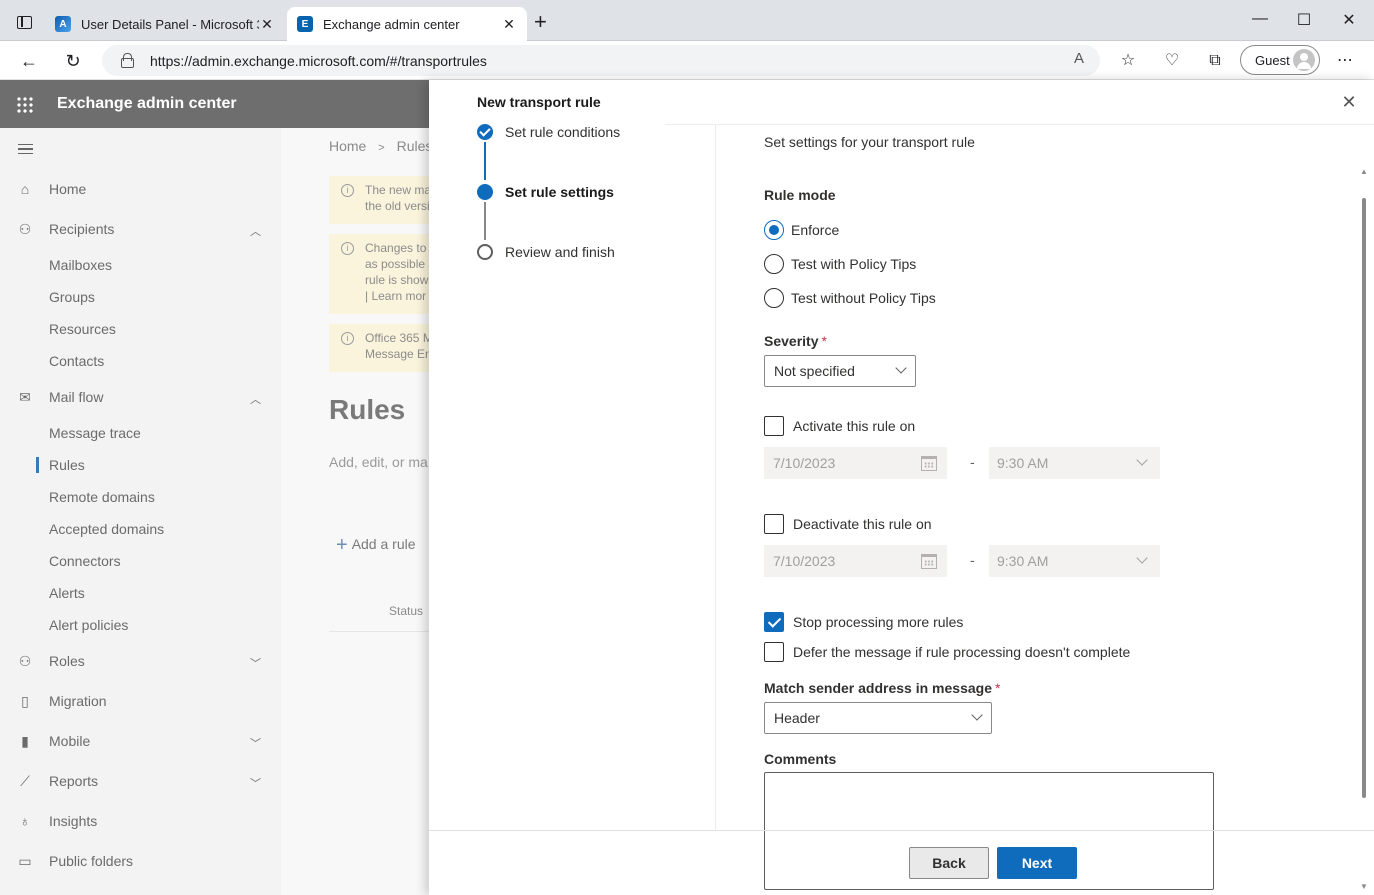 The width and height of the screenshot is (1374, 895). Describe the element at coordinates (840, 264) in the screenshot. I see `radio-test-with-policy-tips: Test with Policy Tips` at that location.